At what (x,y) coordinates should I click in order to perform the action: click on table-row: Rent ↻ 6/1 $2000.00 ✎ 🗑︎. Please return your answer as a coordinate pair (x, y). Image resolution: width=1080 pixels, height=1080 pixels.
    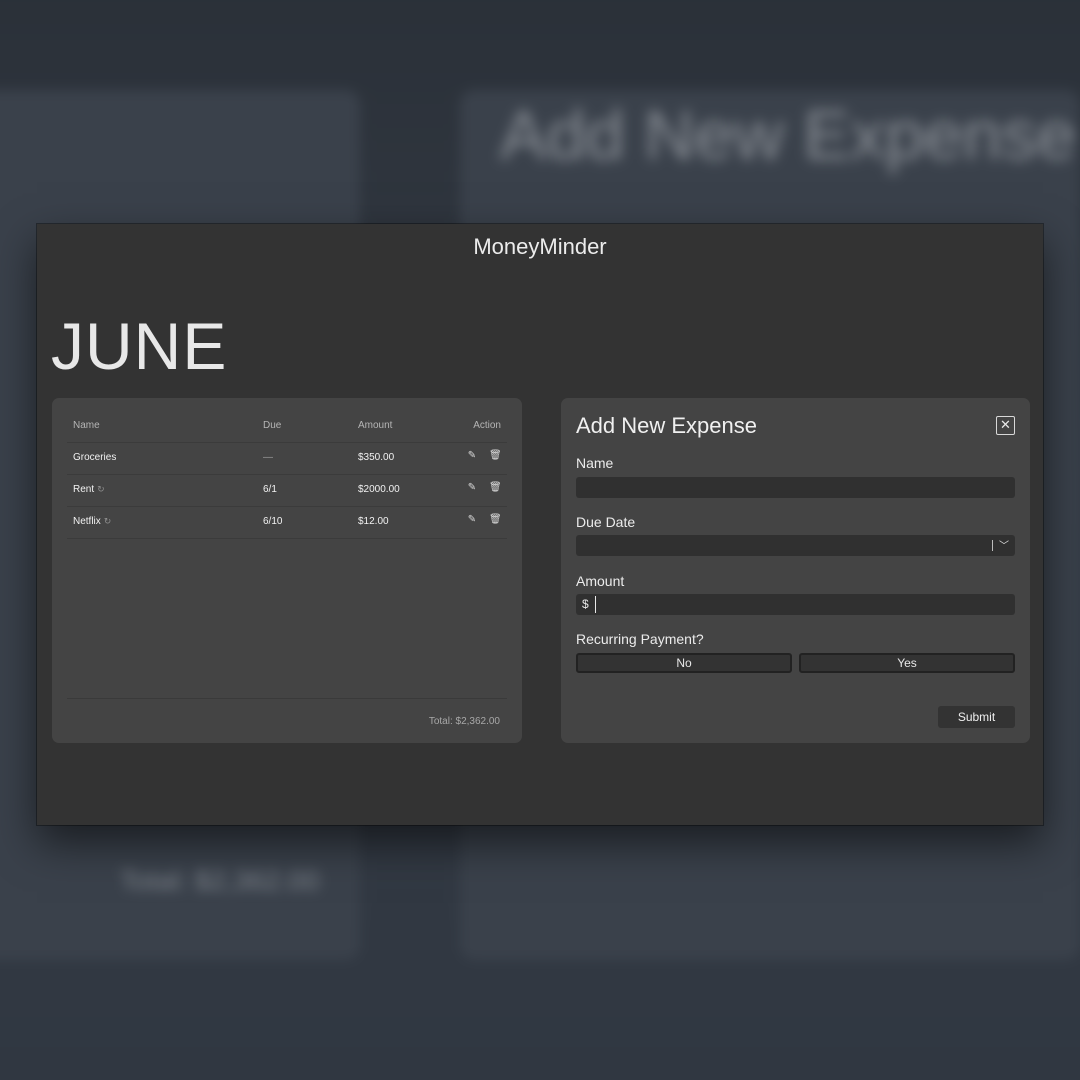
    Looking at the image, I should click on (287, 491).